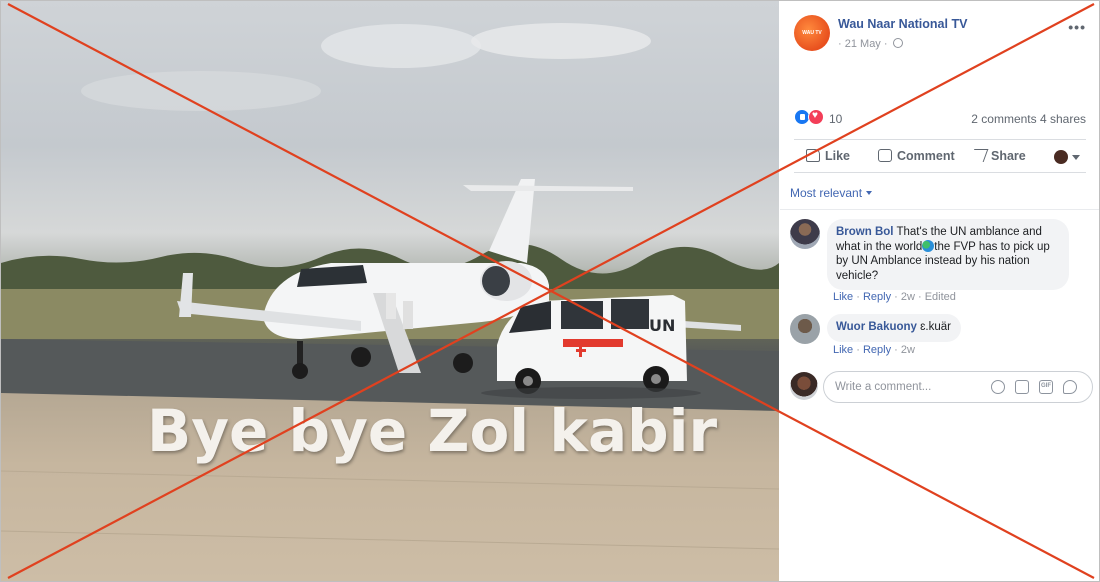 This screenshot has width=1100, height=582. I want to click on post-date-prefix: ·, so click(841, 44).